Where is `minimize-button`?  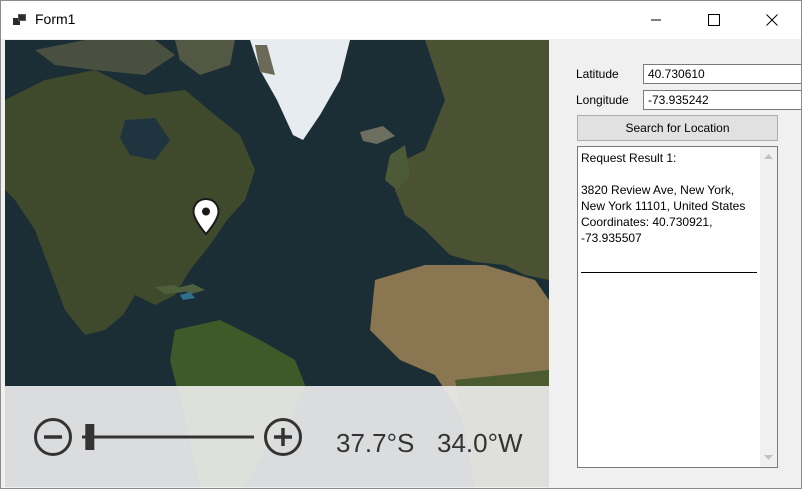 minimize-button is located at coordinates (656, 20).